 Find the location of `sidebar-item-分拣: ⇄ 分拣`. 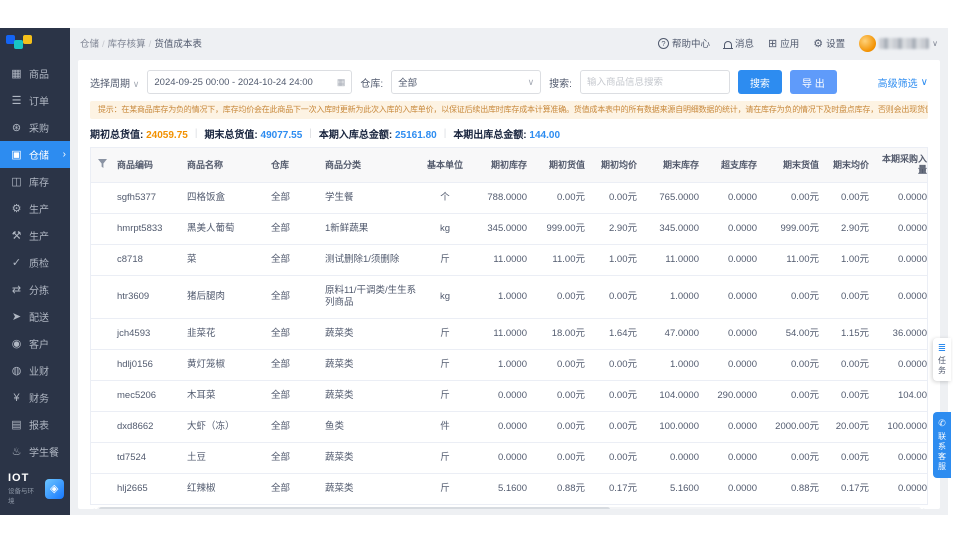

sidebar-item-分拣: ⇄ 分拣 is located at coordinates (35, 289).